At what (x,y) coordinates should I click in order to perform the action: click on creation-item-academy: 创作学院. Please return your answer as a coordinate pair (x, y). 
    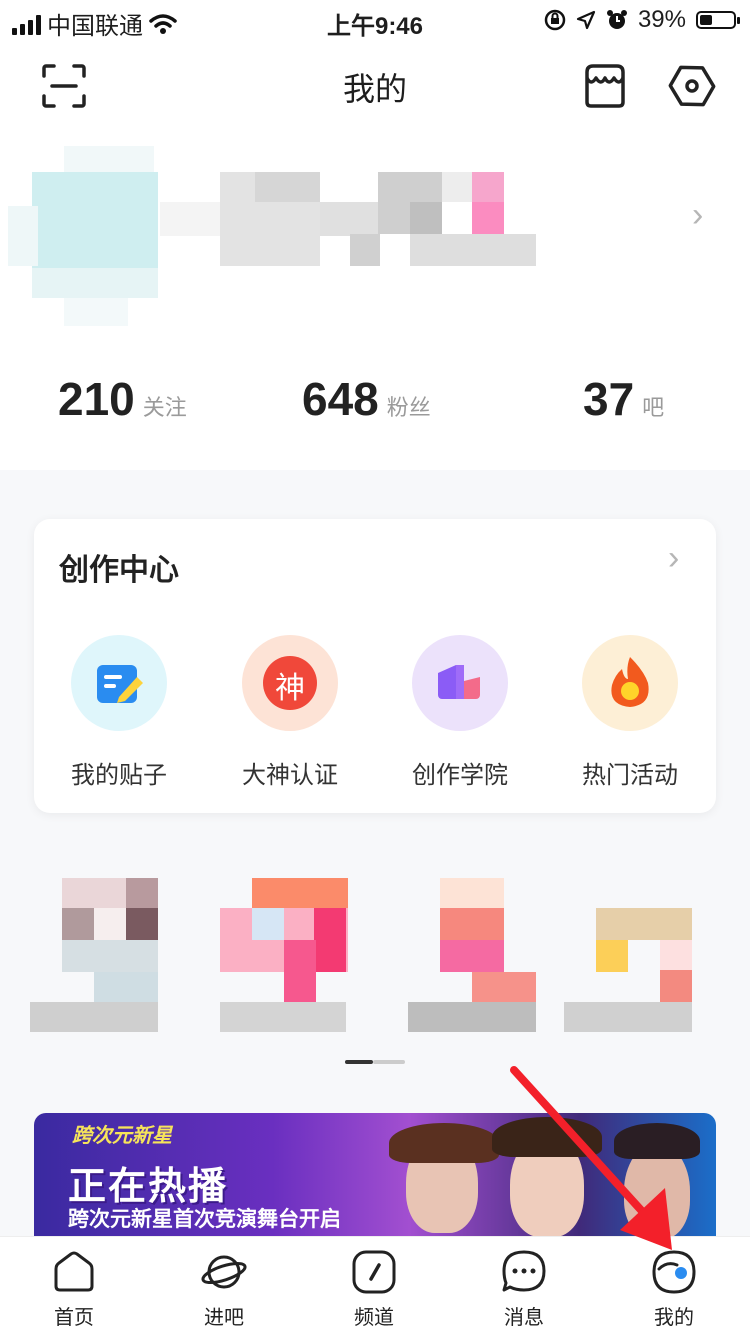
    Looking at the image, I should click on (460, 712).